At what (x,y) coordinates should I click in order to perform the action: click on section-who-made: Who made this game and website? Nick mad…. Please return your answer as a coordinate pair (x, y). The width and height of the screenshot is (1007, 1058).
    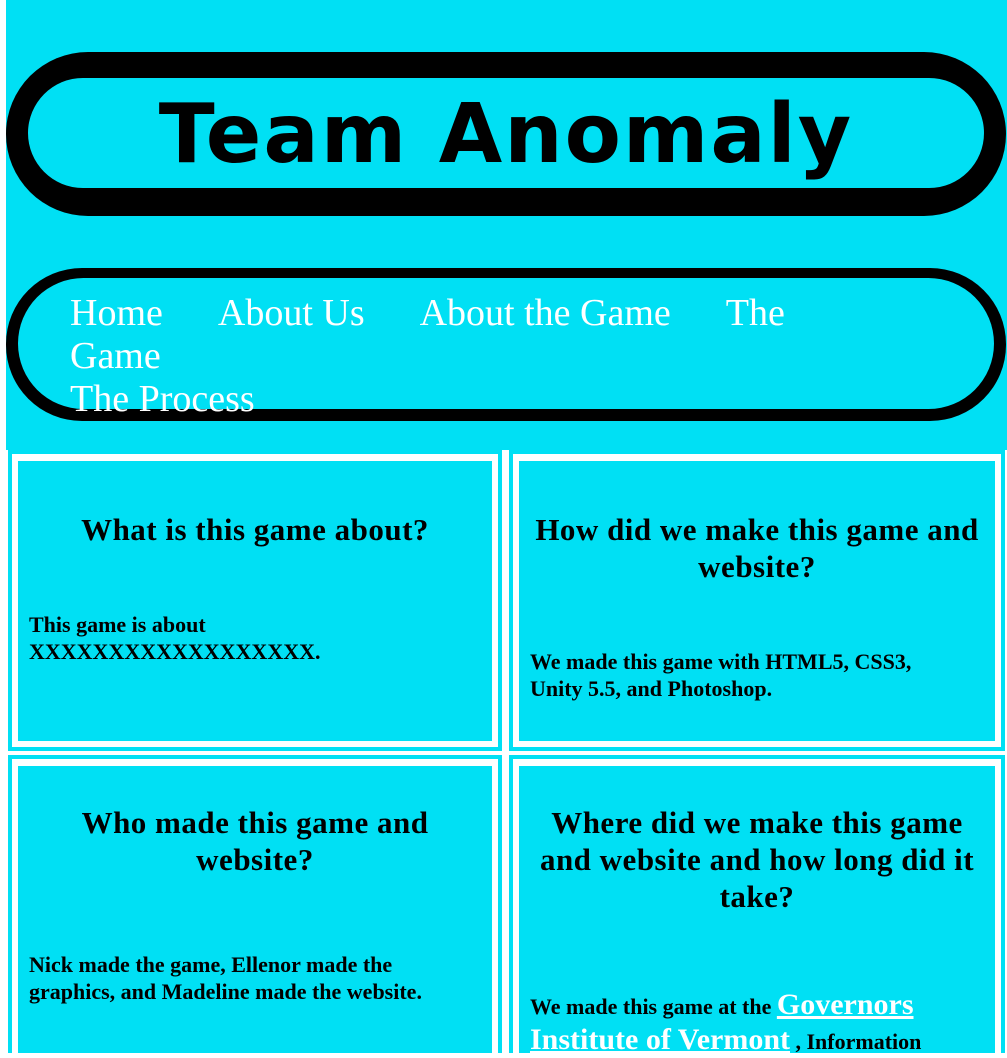
    Looking at the image, I should click on (255, 909).